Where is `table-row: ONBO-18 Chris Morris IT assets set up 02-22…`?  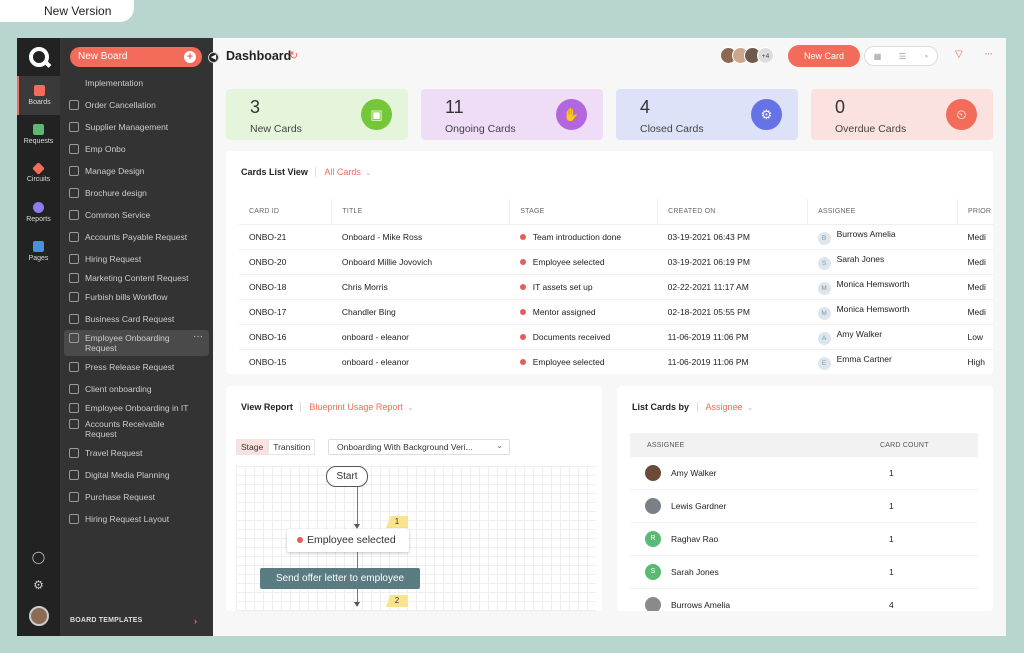 table-row: ONBO-18 Chris Morris IT assets set up 02-22… is located at coordinates (616, 287).